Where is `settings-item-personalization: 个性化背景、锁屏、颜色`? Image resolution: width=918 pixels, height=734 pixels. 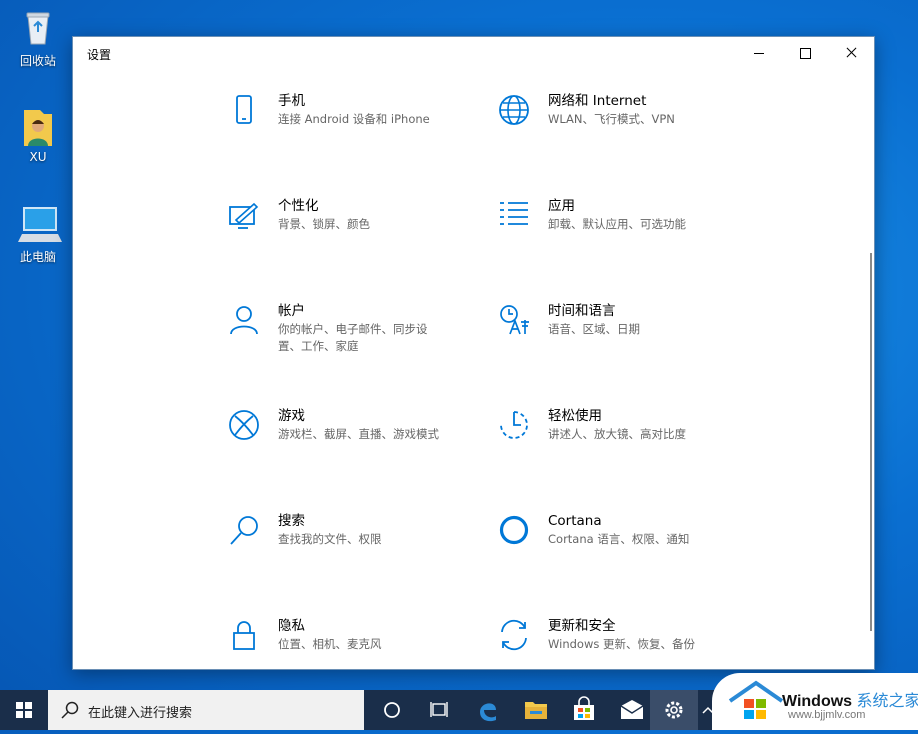
settings-item-personalization: 个性化背景、锁屏、颜色 is located at coordinates (358, 237).